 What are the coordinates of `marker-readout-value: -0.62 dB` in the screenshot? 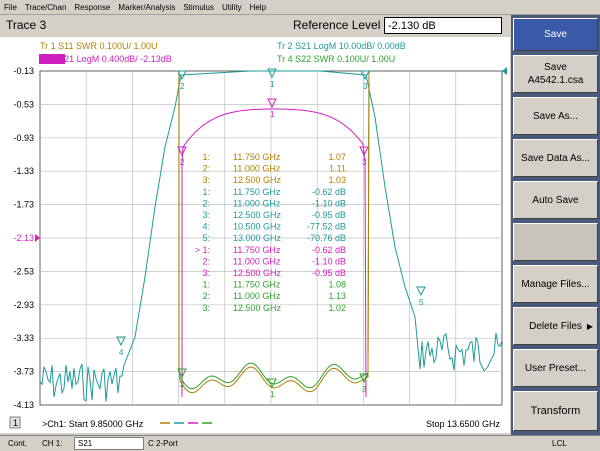 It's located at (329, 250).